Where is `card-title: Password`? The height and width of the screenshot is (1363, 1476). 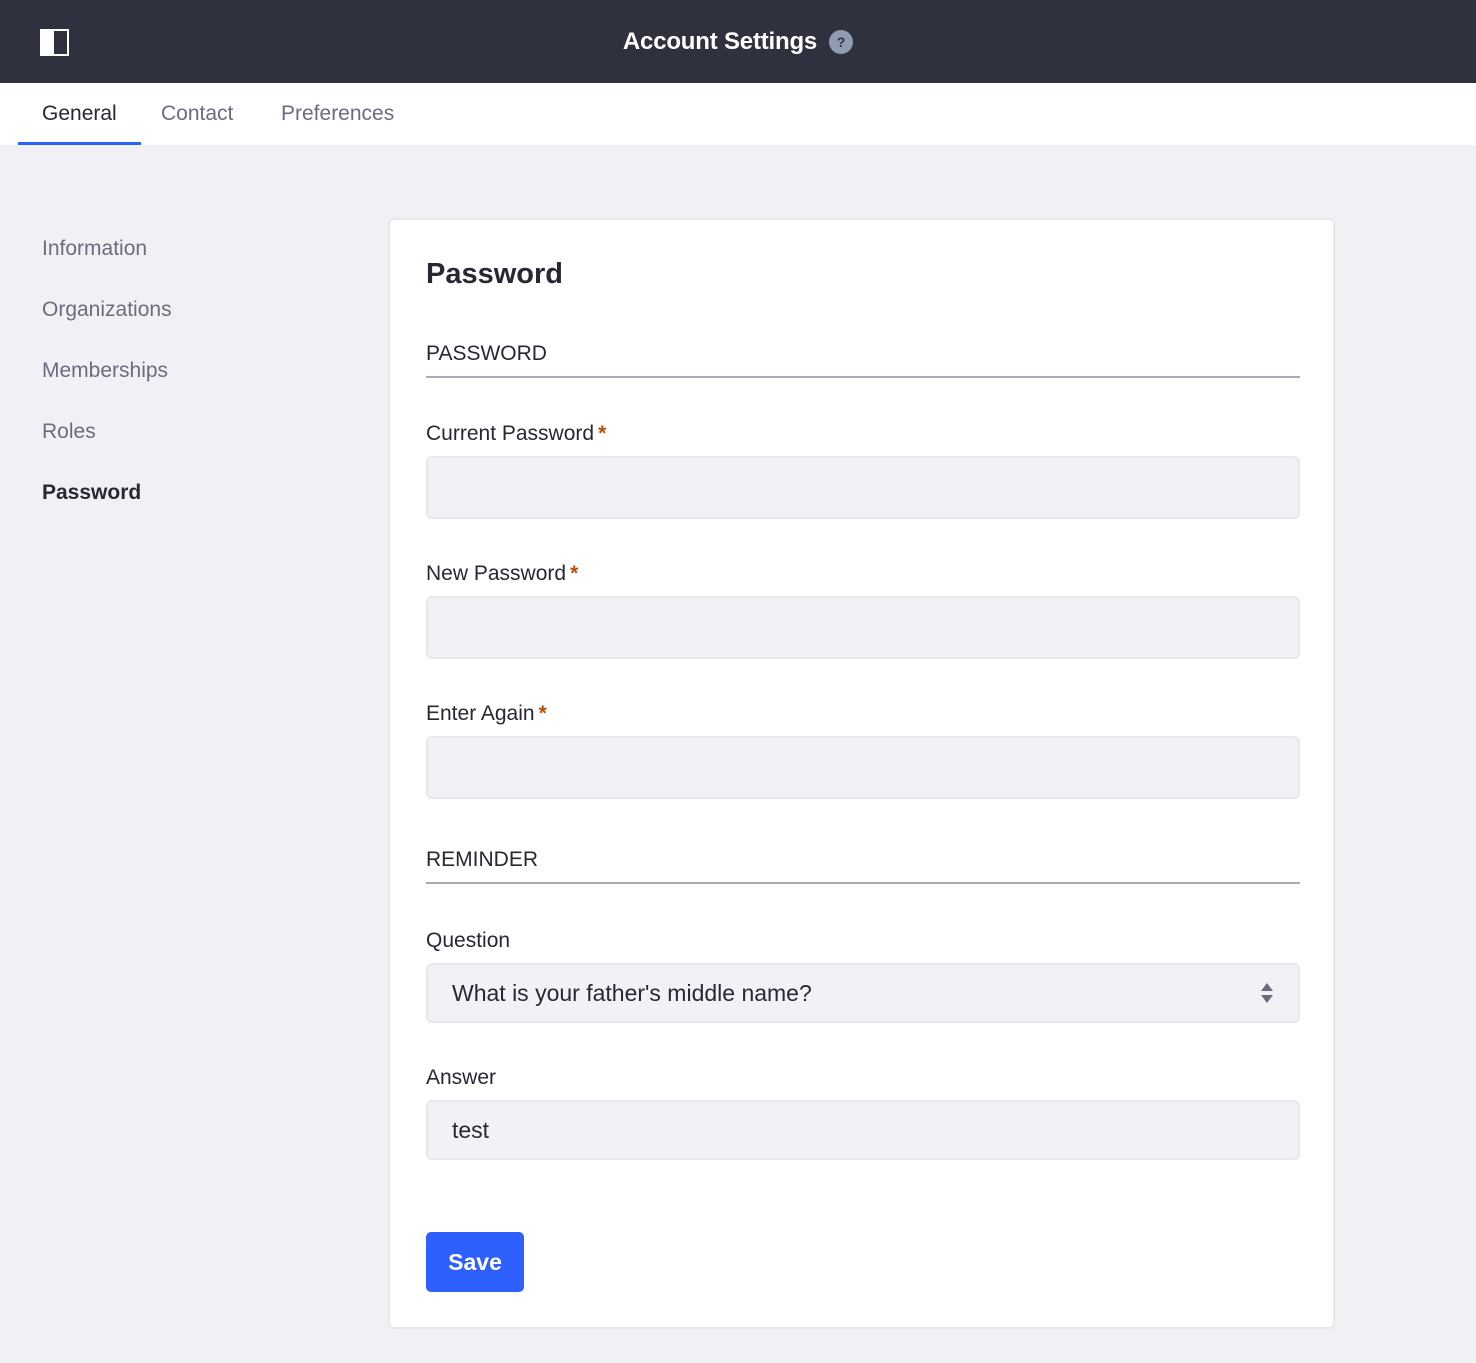
card-title: Password is located at coordinates (494, 274).